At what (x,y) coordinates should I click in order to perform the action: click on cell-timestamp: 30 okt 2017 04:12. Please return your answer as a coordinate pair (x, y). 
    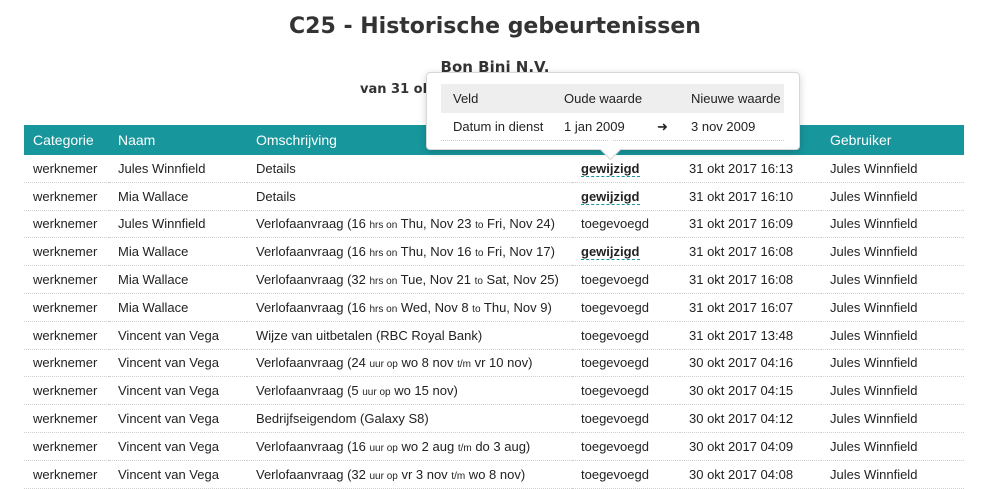
    Looking at the image, I should click on (750, 418).